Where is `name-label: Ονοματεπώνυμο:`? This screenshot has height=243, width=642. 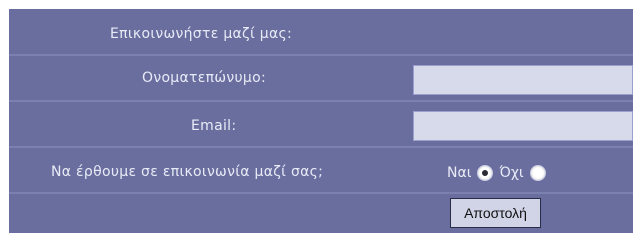
name-label: Ονοματεπώνυμο: is located at coordinates (204, 78).